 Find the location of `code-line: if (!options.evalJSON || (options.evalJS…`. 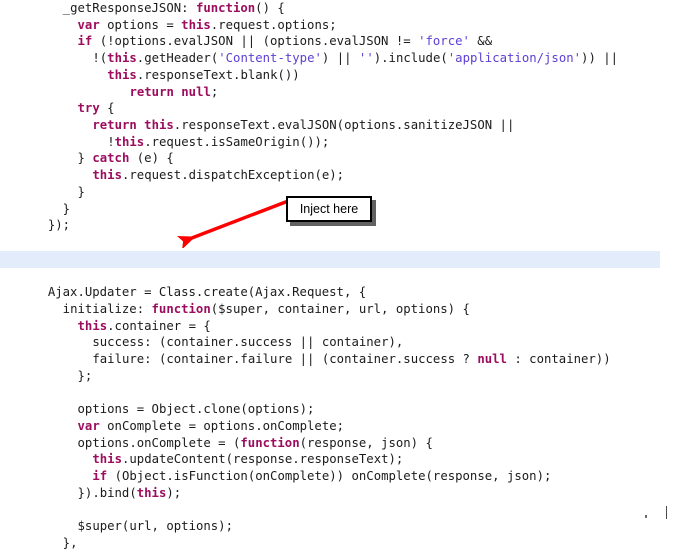

code-line: if (!options.evalJSON || (options.evalJS… is located at coordinates (338, 41).